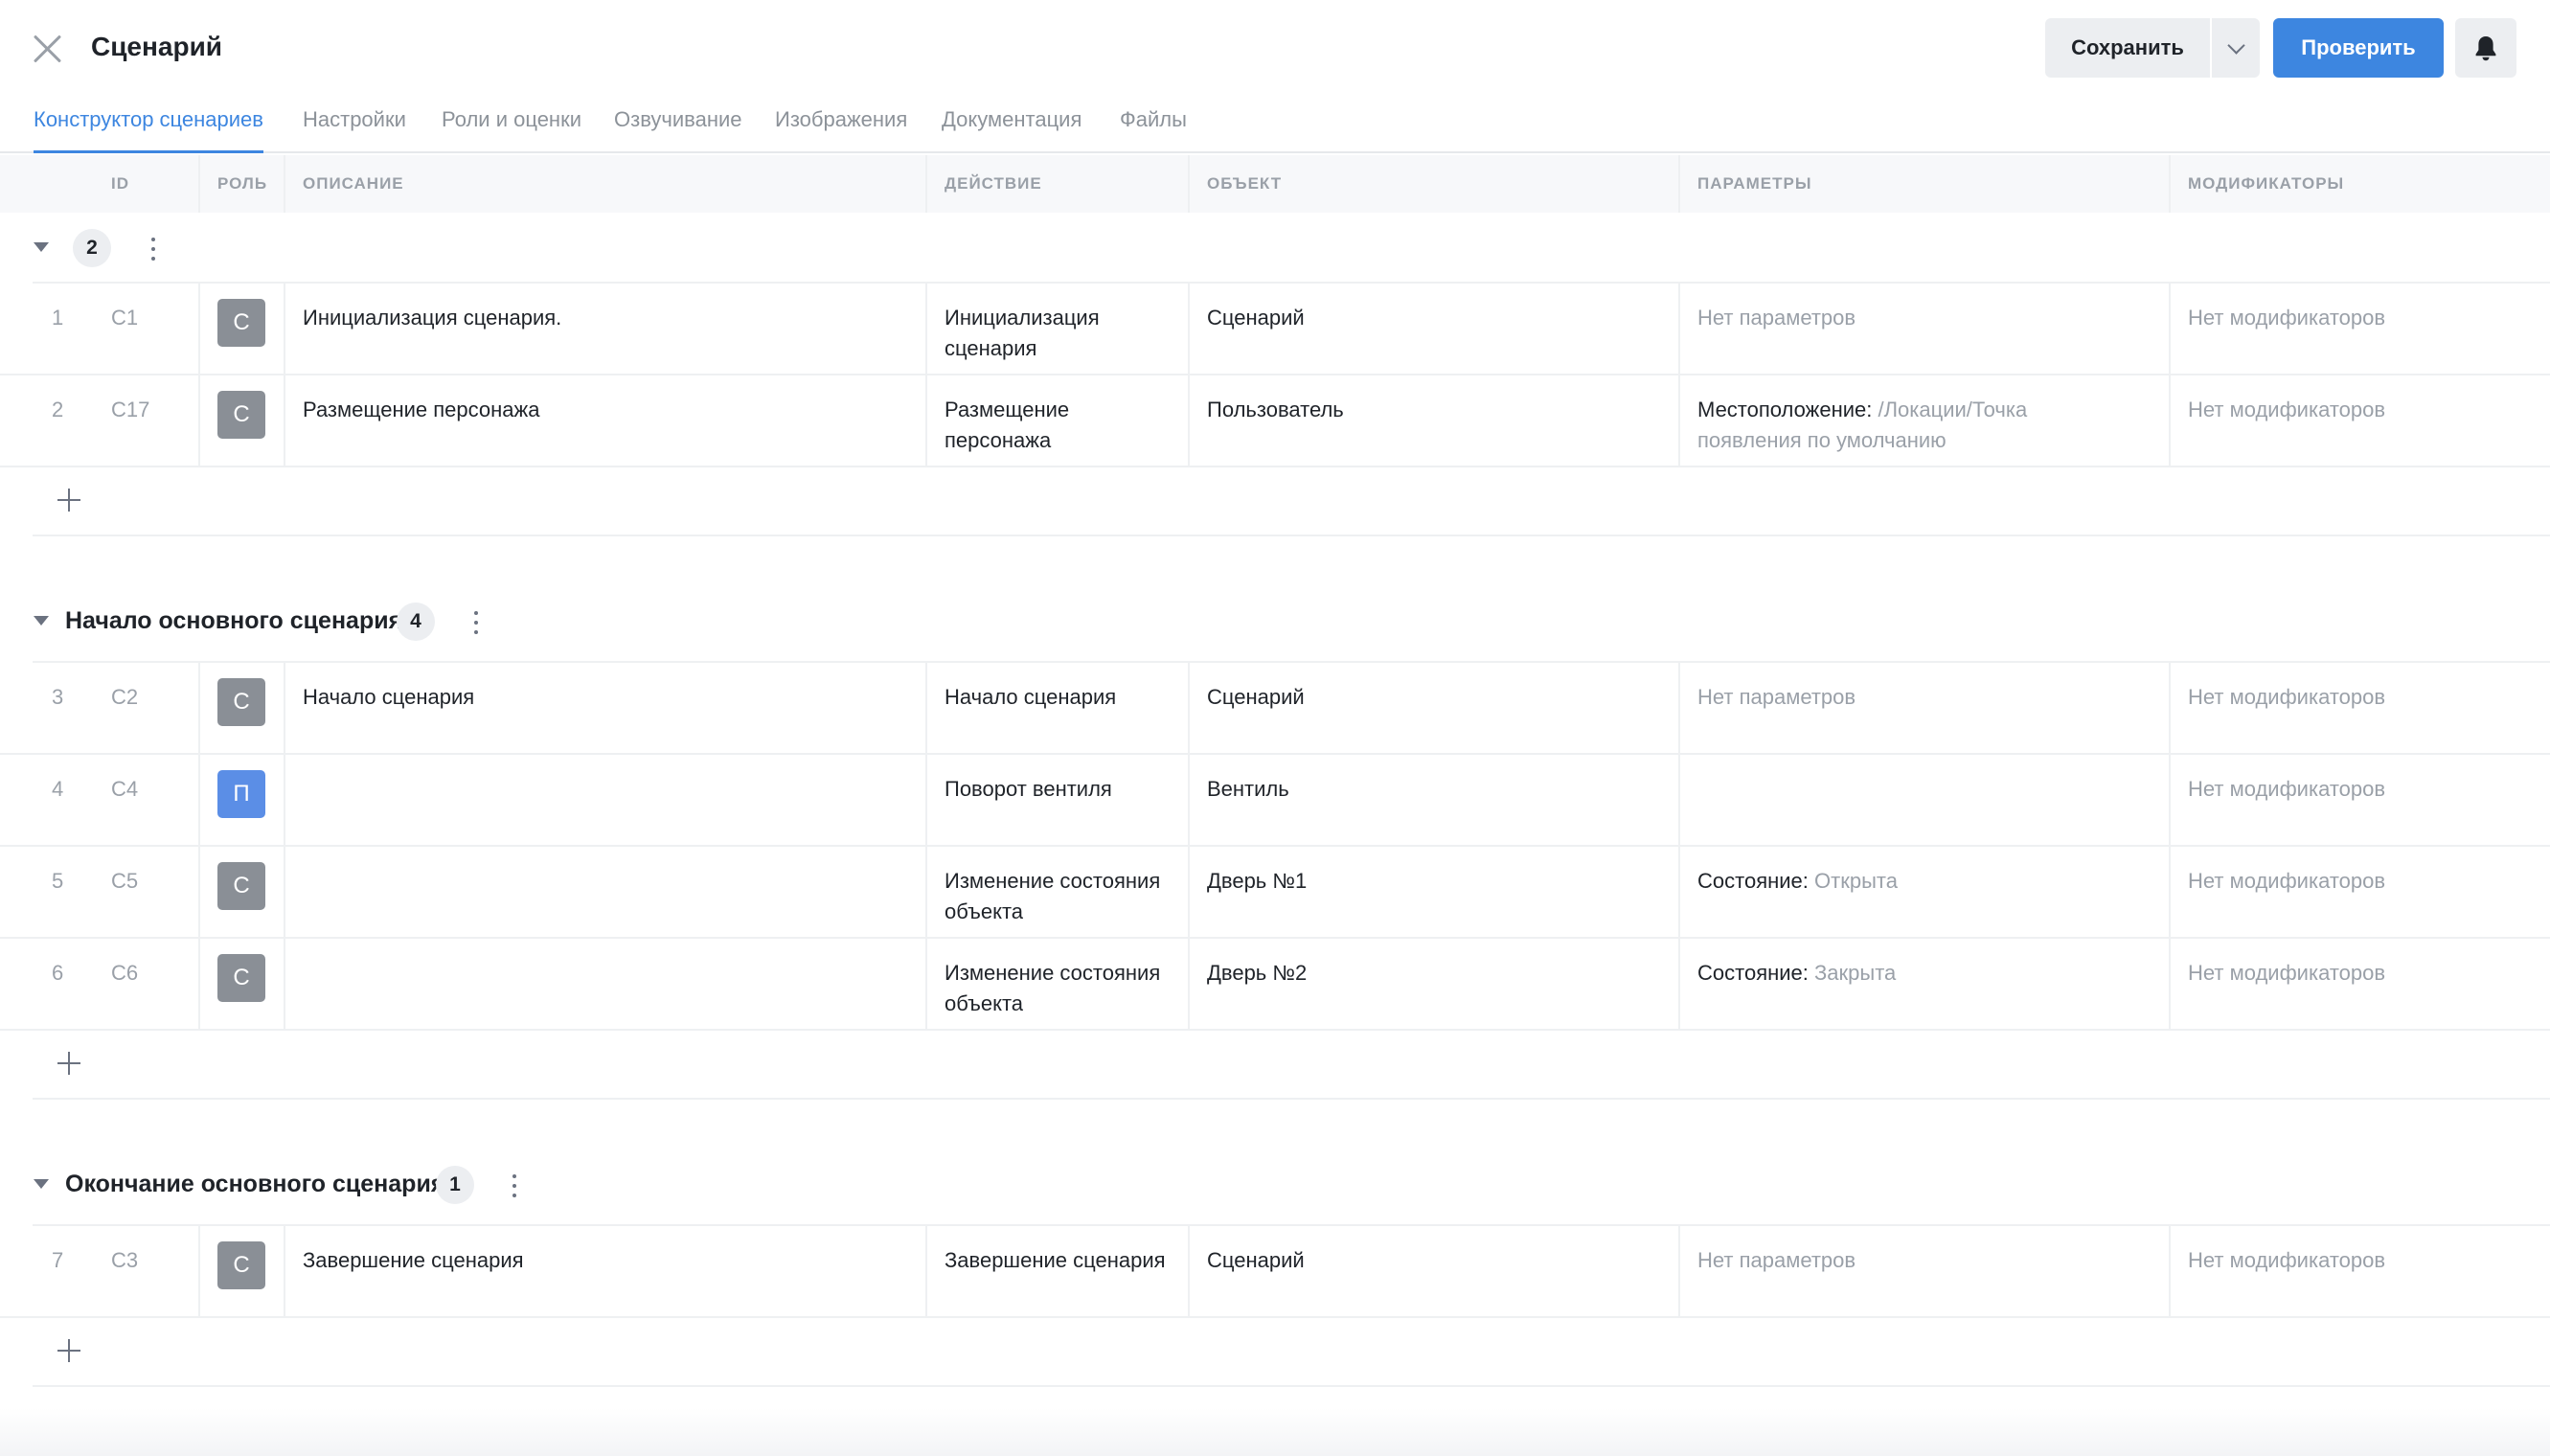 The height and width of the screenshot is (1456, 2550). I want to click on row-object: Вентиль, so click(1248, 789).